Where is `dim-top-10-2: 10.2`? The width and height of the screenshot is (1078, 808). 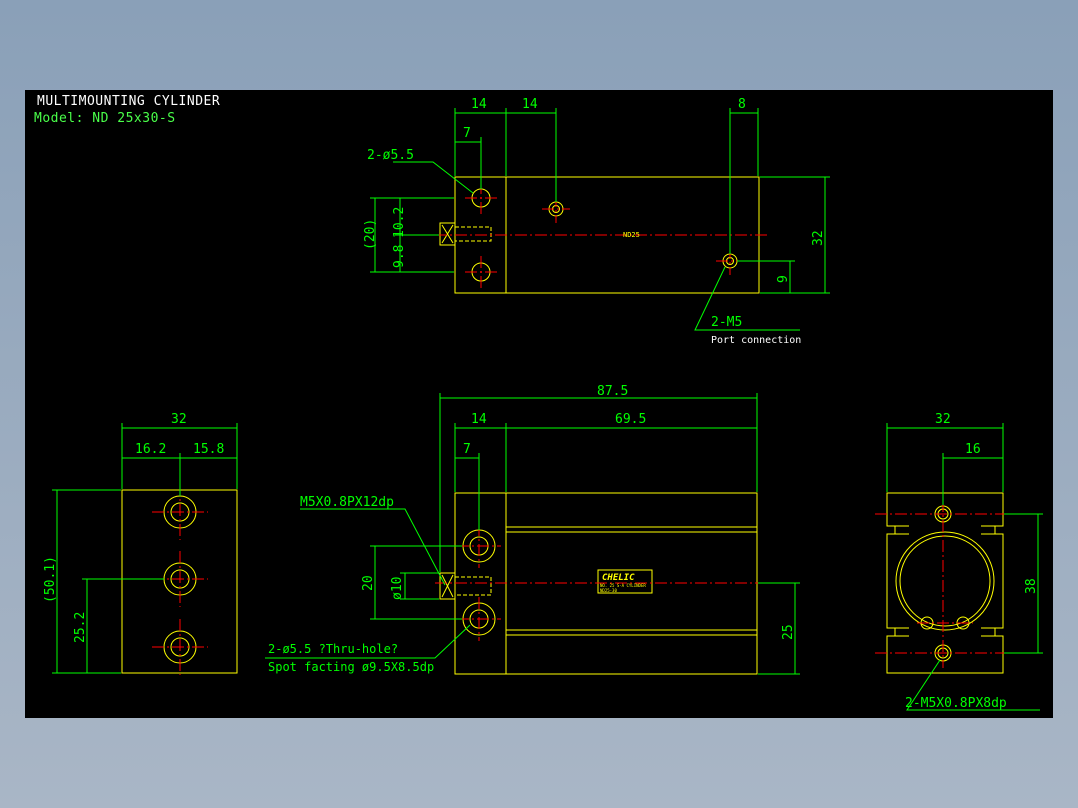 dim-top-10-2: 10.2 is located at coordinates (399, 222).